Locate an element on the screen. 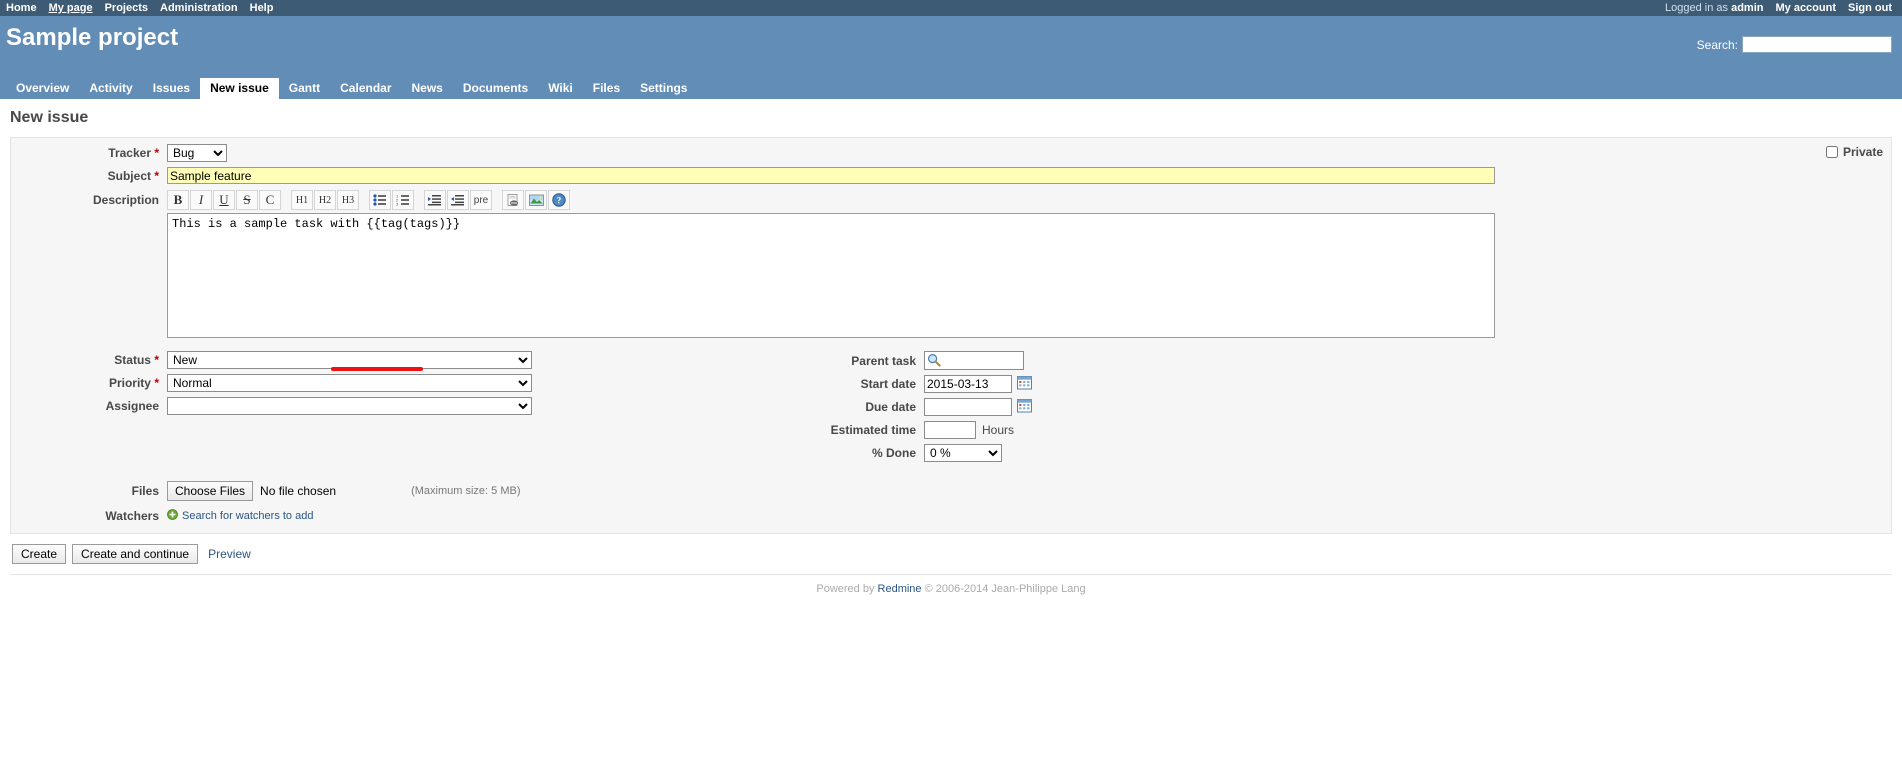 The height and width of the screenshot is (759, 1902). tab-gantt: Gantt is located at coordinates (304, 88).